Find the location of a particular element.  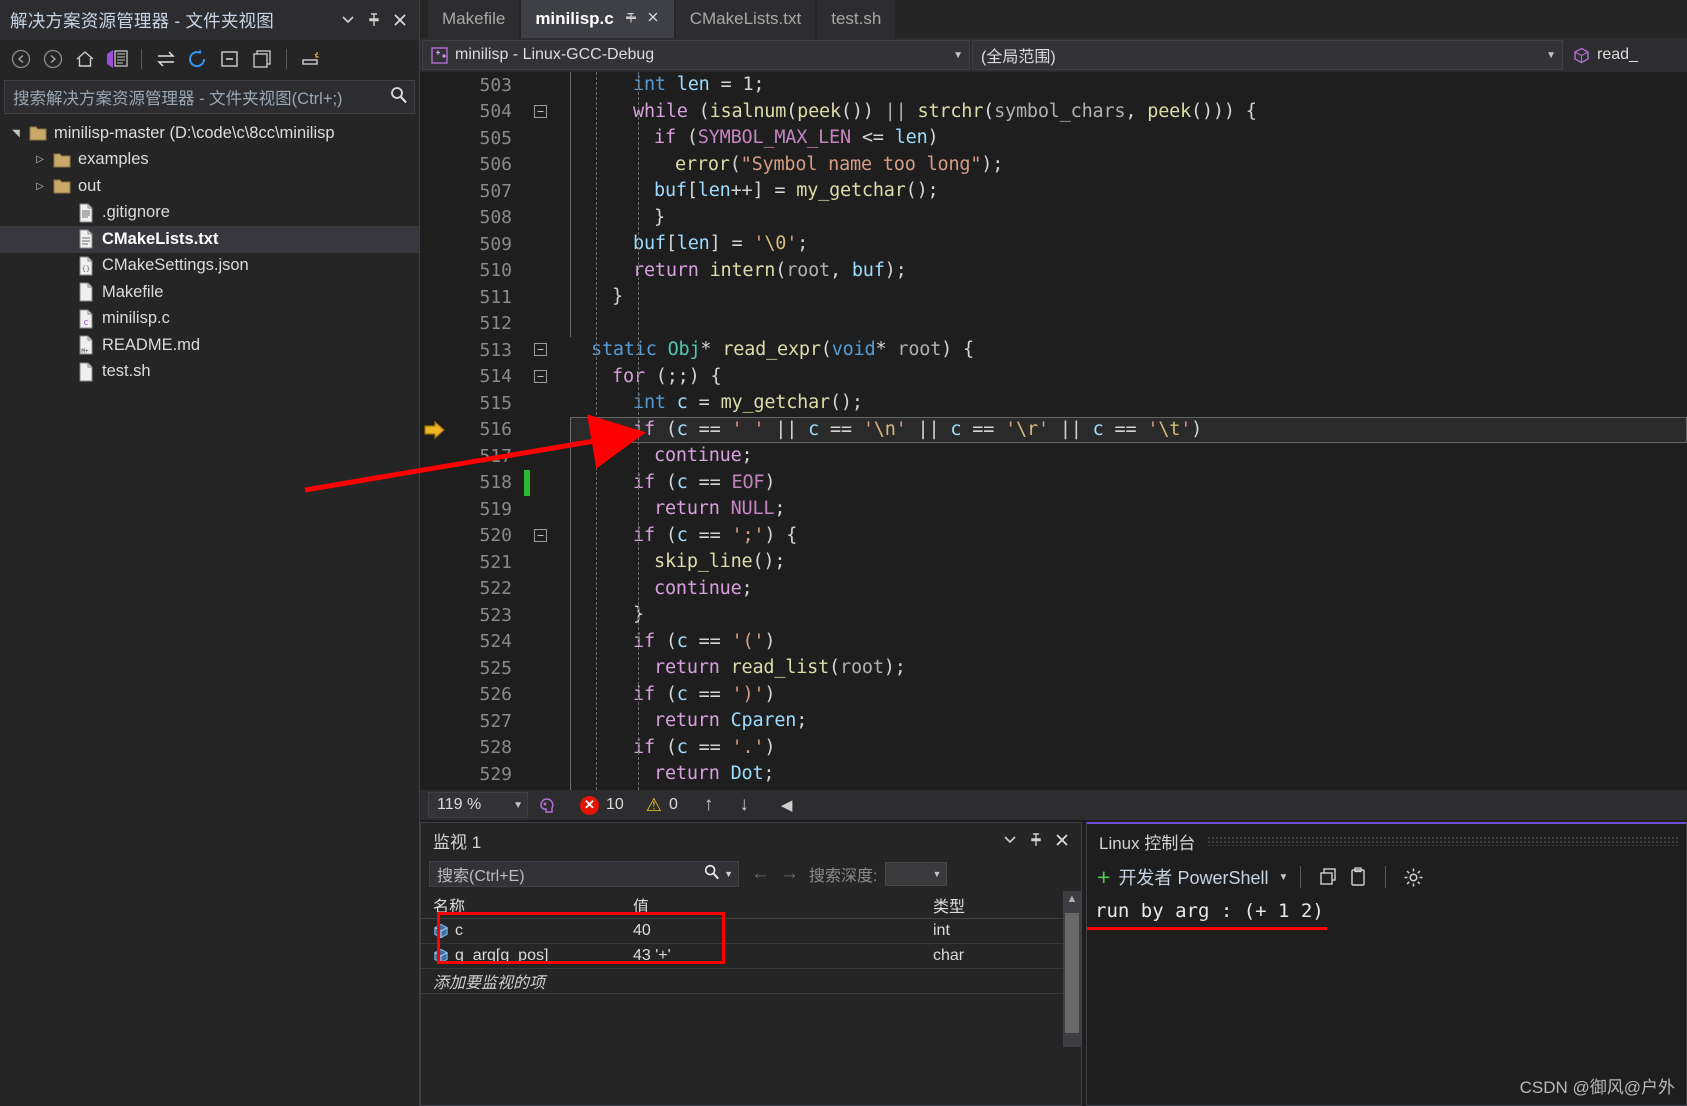

scroll-up-icon: ▲ is located at coordinates (1072, 899).